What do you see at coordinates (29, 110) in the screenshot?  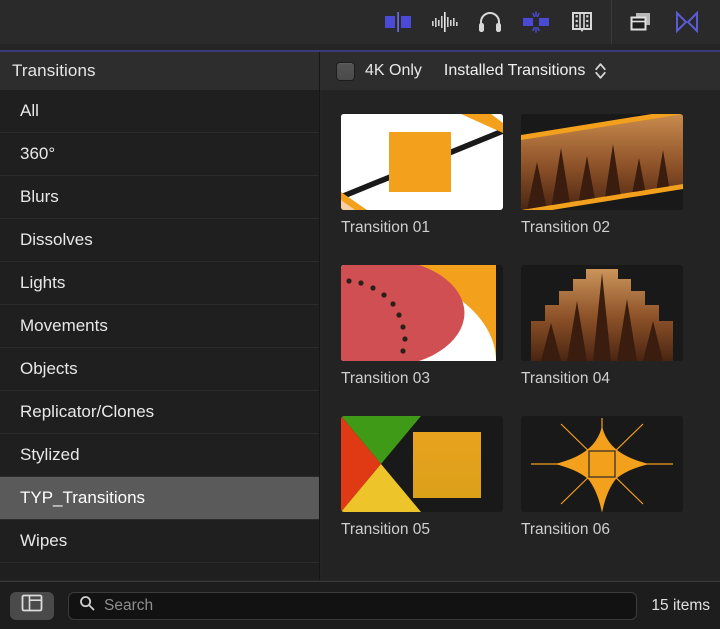 I see `sidebar-item-label: All` at bounding box center [29, 110].